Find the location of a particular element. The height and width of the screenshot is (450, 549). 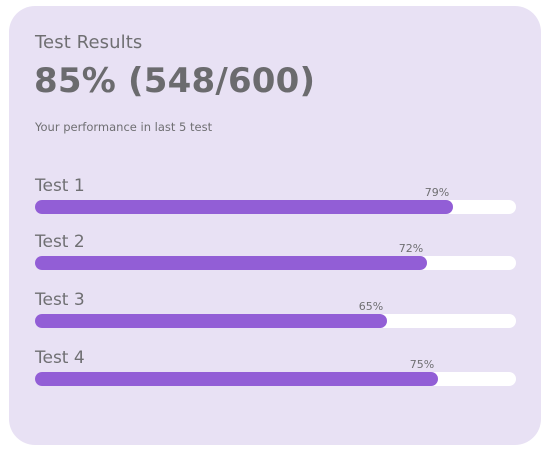

test-label: Test 3 is located at coordinates (60, 300).